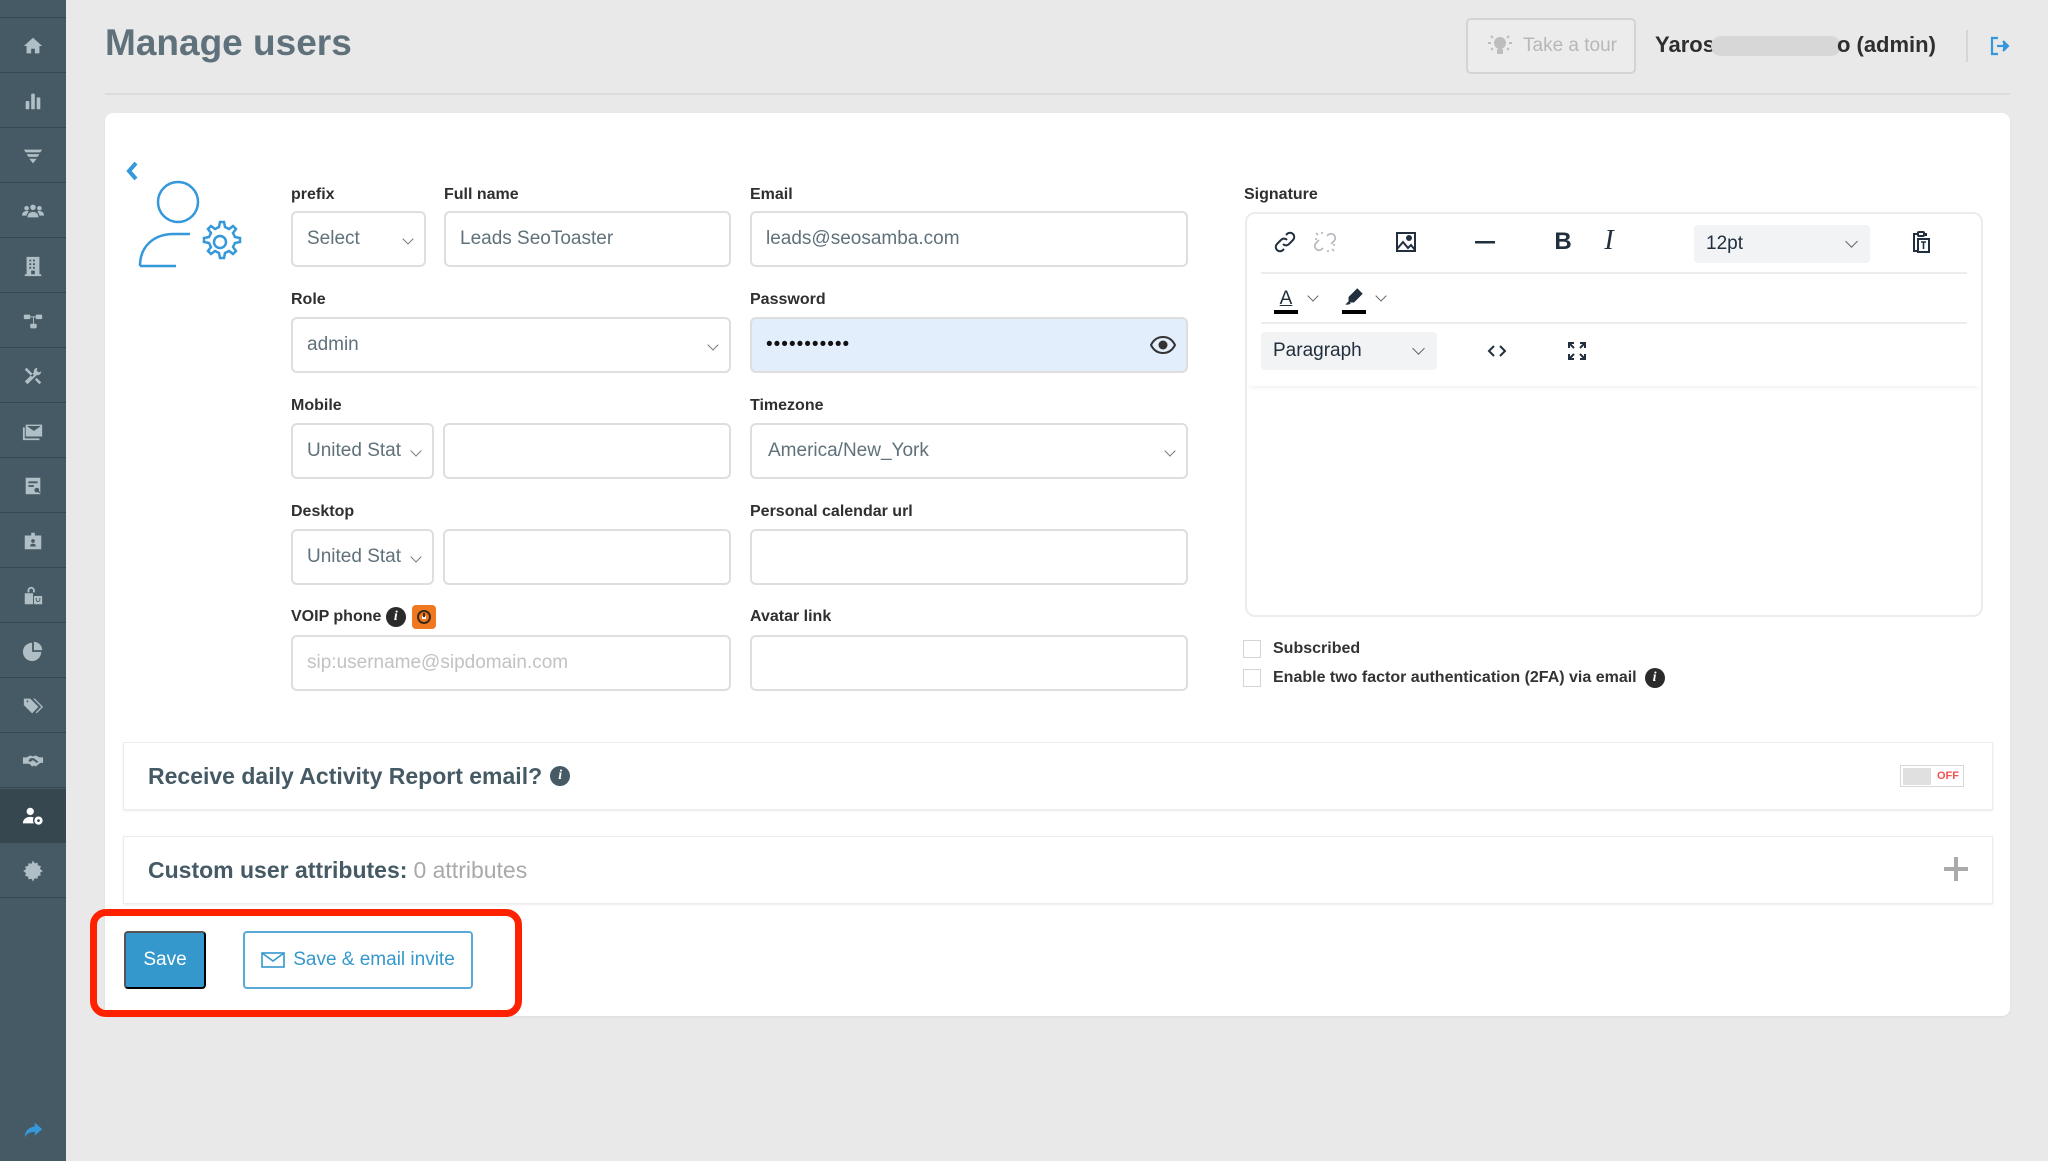  Describe the element at coordinates (438, 662) in the screenshot. I see `voip-placeholder: sip:username@sipdomain.com` at that location.